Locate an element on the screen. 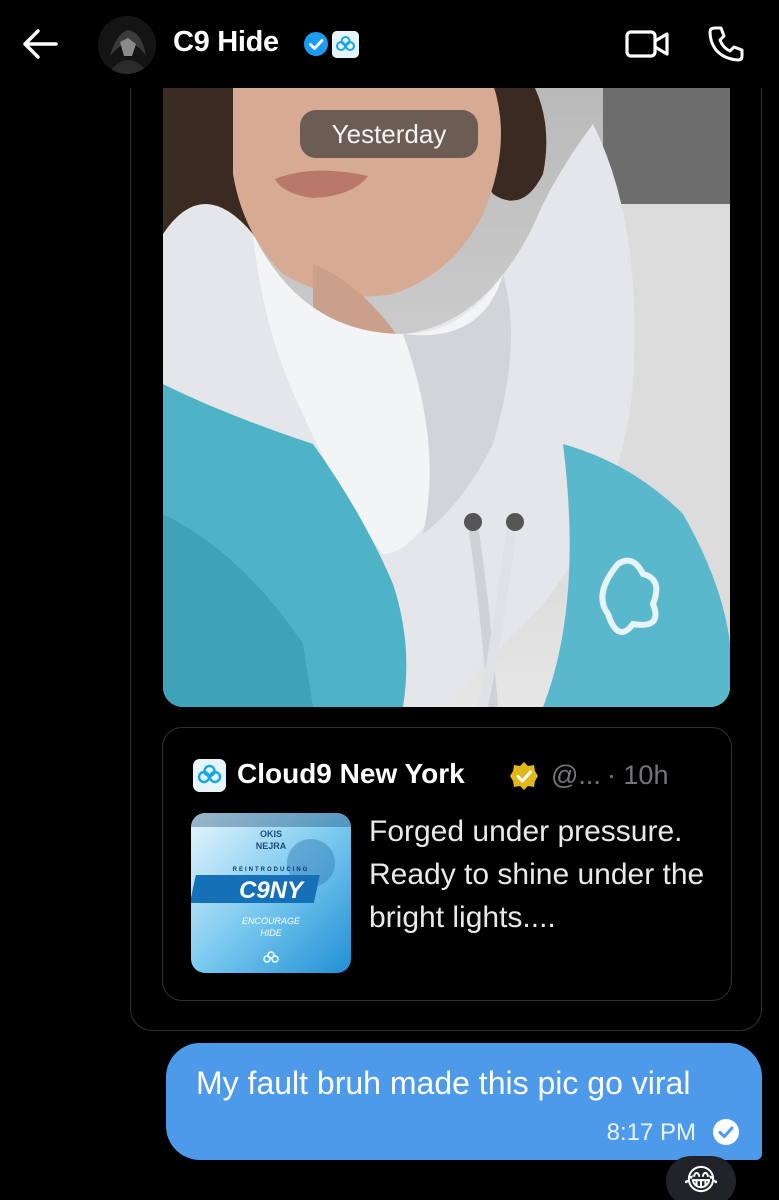 Image resolution: width=779 pixels, height=1200 pixels. thumbnail-name-1: OKIS is located at coordinates (271, 834).